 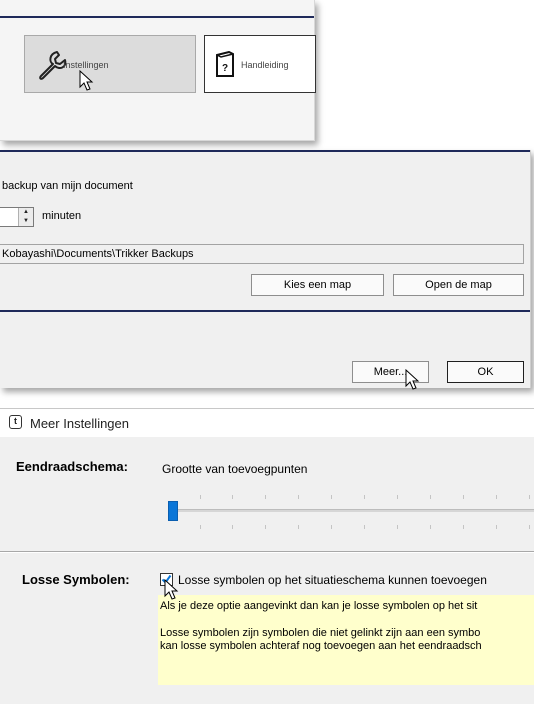 What do you see at coordinates (26, 212) in the screenshot?
I see `spinner-up-icon: ▲` at bounding box center [26, 212].